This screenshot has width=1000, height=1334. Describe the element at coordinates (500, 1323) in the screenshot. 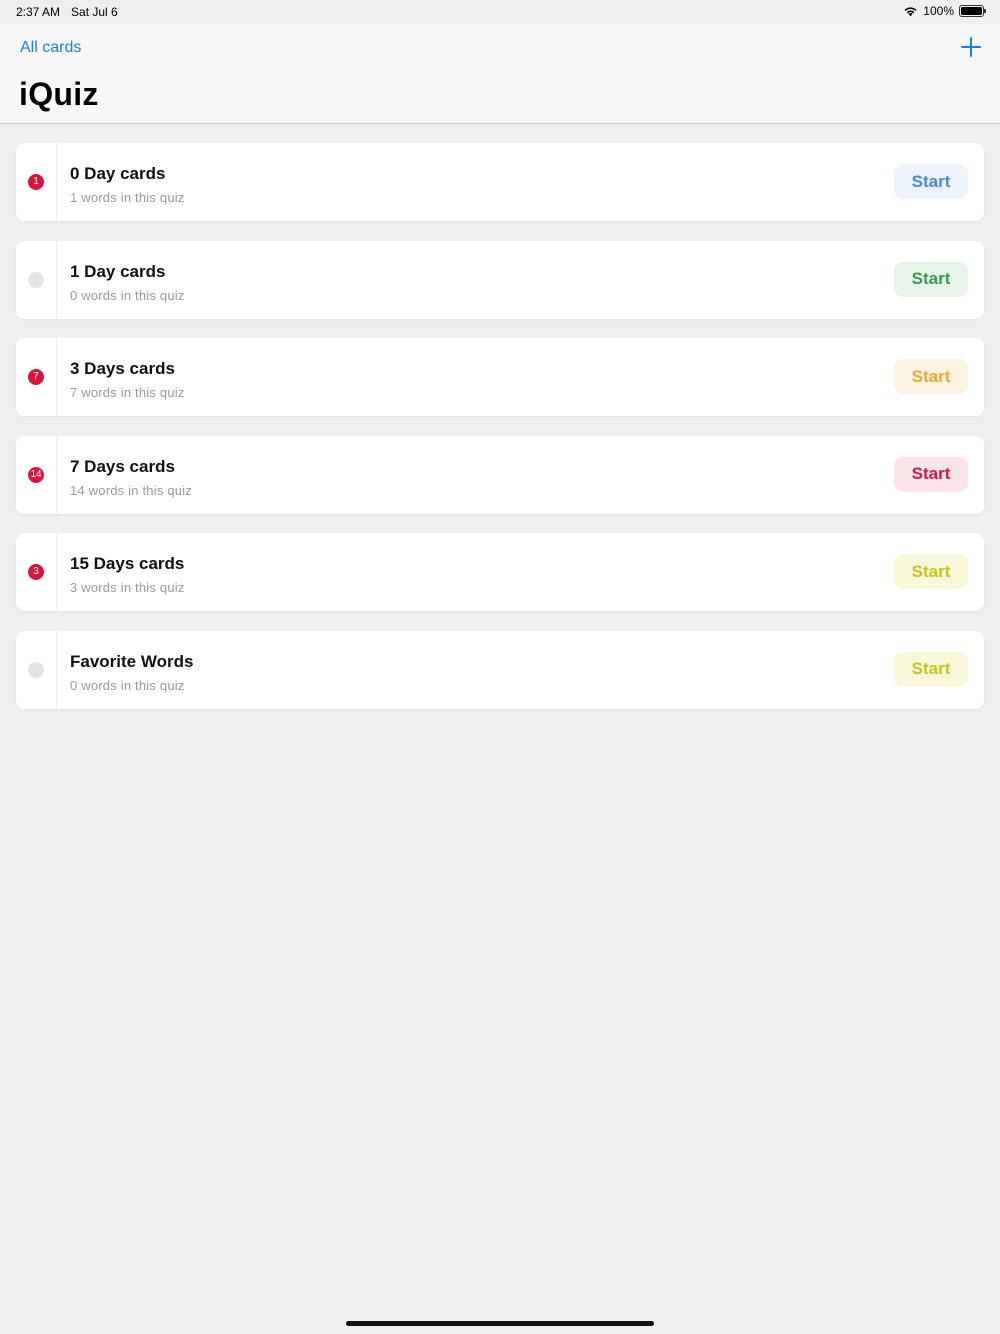

I see `home-indicator` at that location.